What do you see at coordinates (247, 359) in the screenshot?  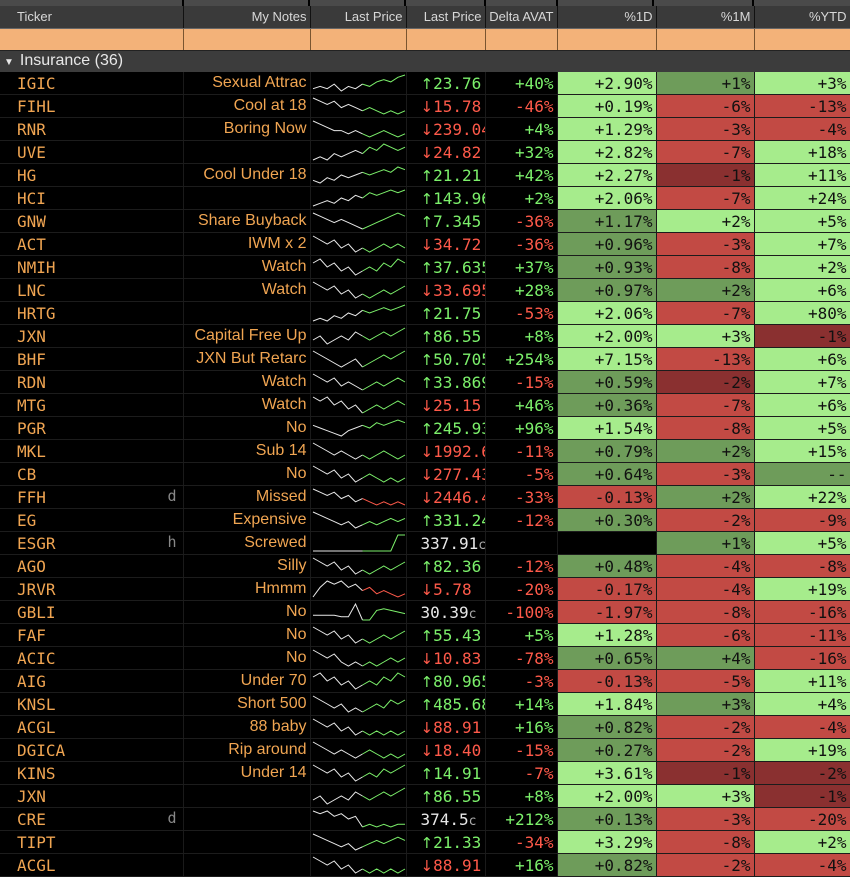 I see `notes-cell: JXN But Retarc` at bounding box center [247, 359].